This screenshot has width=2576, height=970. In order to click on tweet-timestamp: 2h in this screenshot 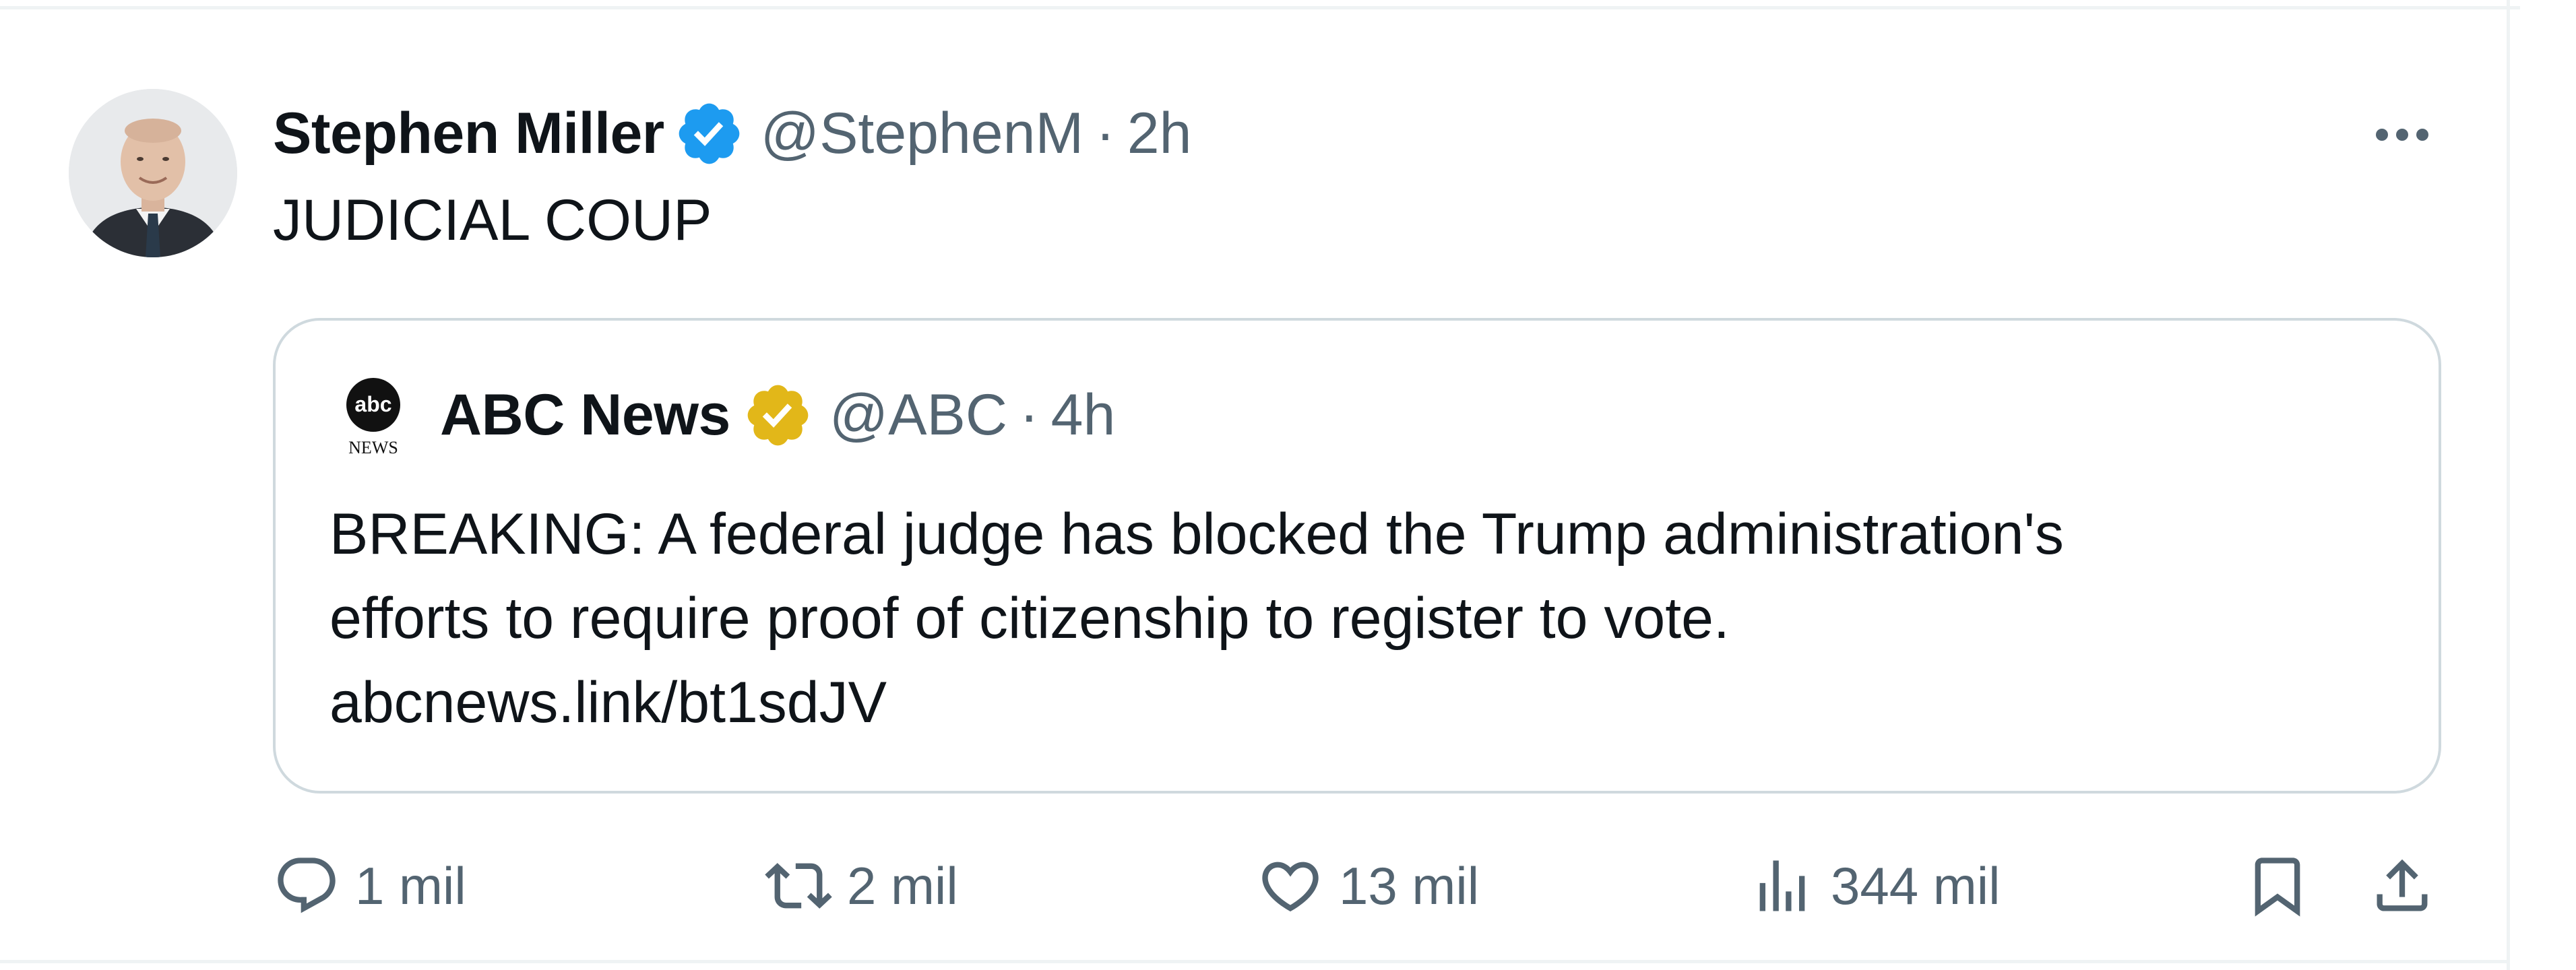, I will do `click(1159, 133)`.